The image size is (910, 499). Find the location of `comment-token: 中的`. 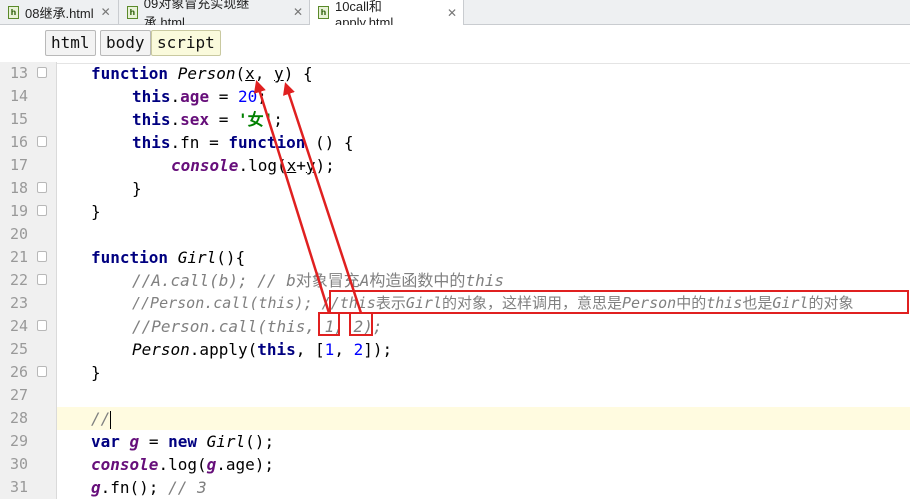

comment-token: 中的 is located at coordinates (691, 303).